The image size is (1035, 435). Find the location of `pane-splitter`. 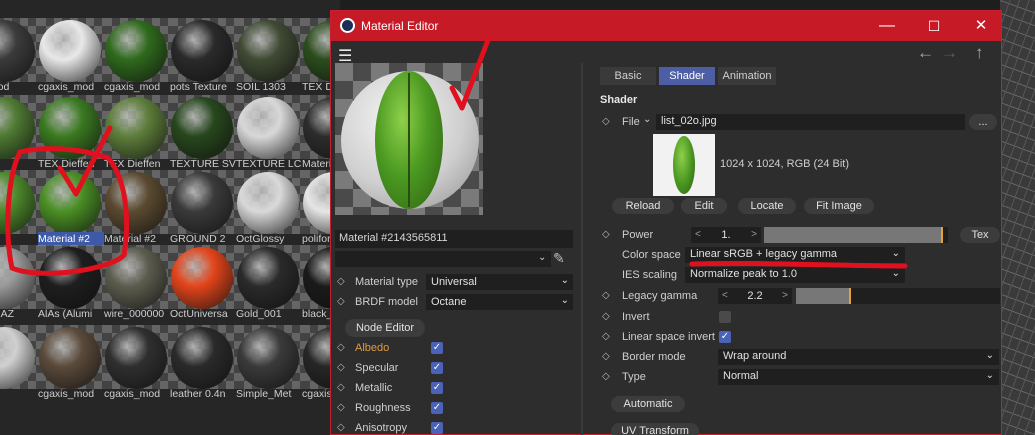

pane-splitter is located at coordinates (582, 249).